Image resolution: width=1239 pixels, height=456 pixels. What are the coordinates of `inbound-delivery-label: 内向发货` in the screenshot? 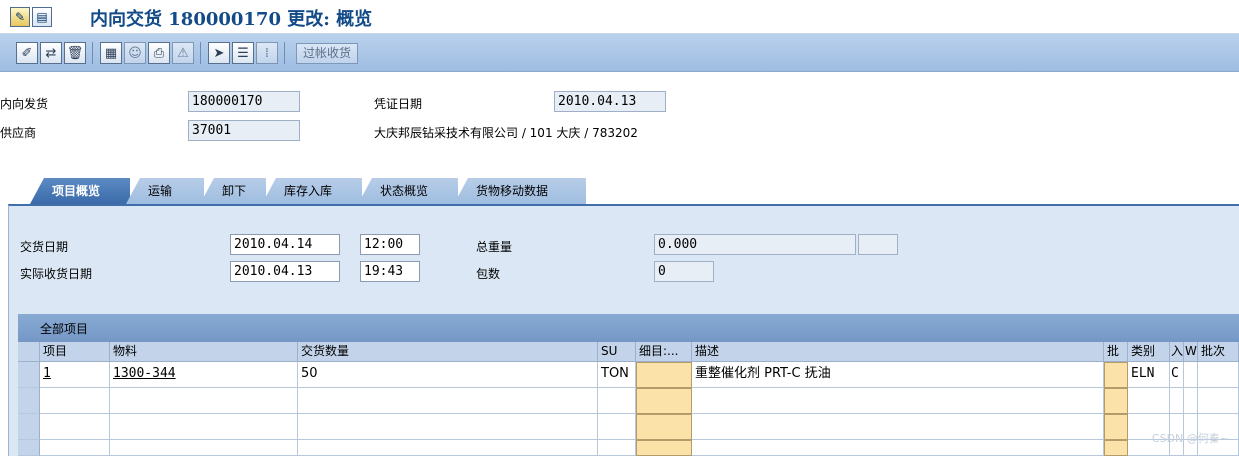 It's located at (24, 104).